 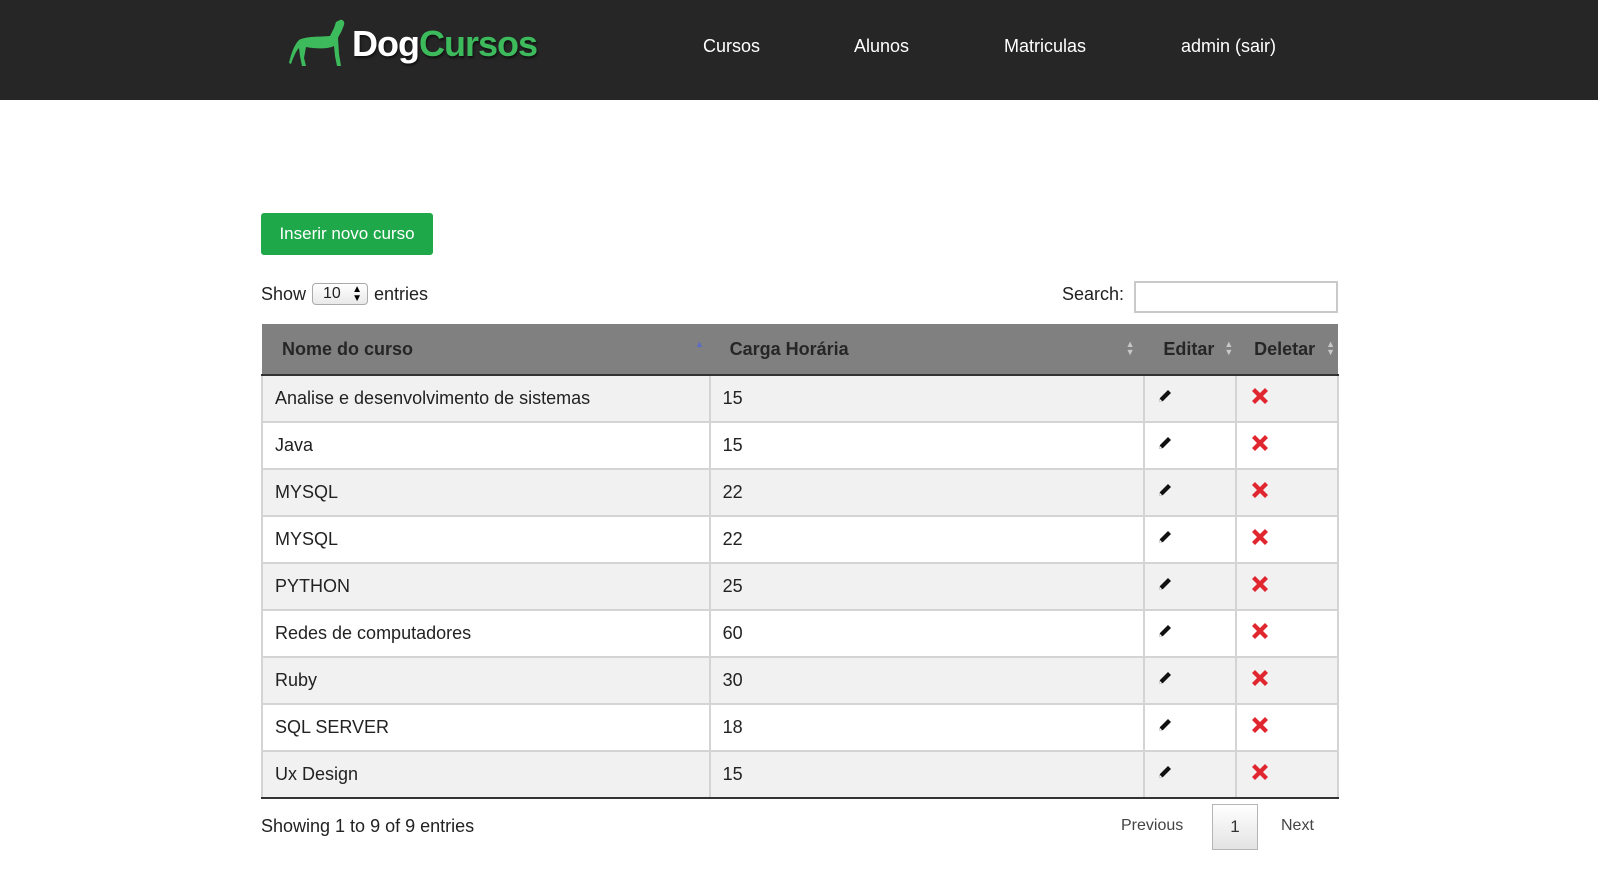 I want to click on cell-carga: 25, so click(x=927, y=587).